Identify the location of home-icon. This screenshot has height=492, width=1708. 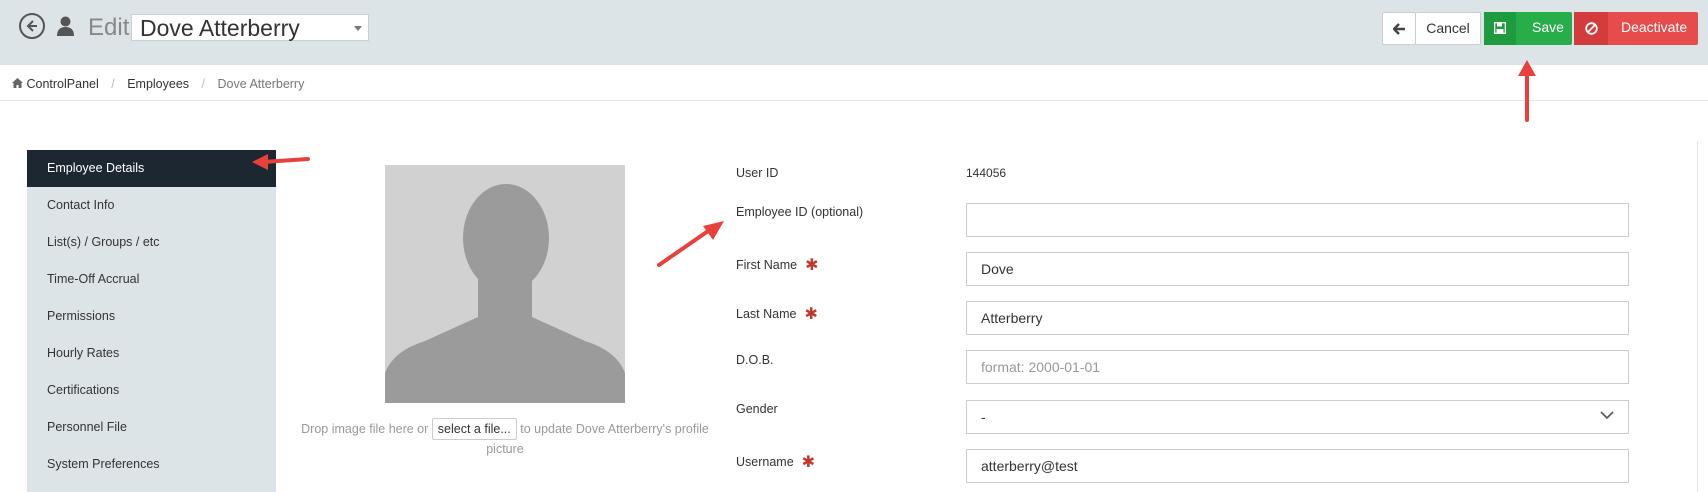
(17, 84).